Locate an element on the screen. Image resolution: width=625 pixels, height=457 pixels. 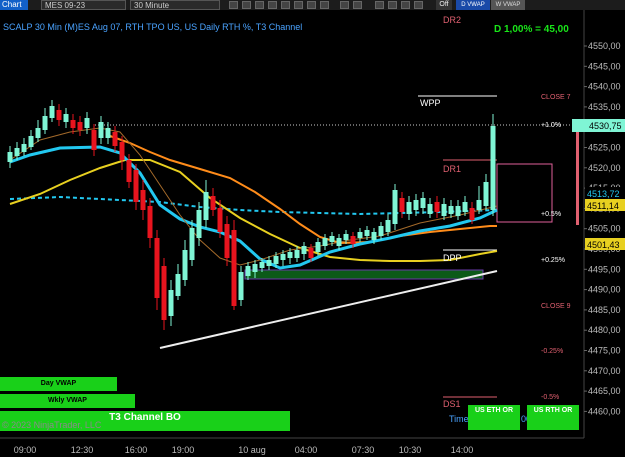
day-vwap-button: Day VWAP is located at coordinates (58, 384).